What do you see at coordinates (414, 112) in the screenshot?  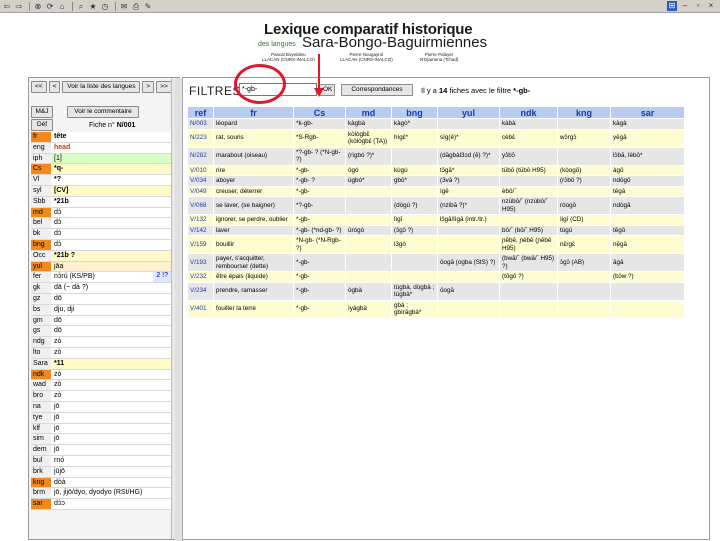 I see `column-header: bng` at bounding box center [414, 112].